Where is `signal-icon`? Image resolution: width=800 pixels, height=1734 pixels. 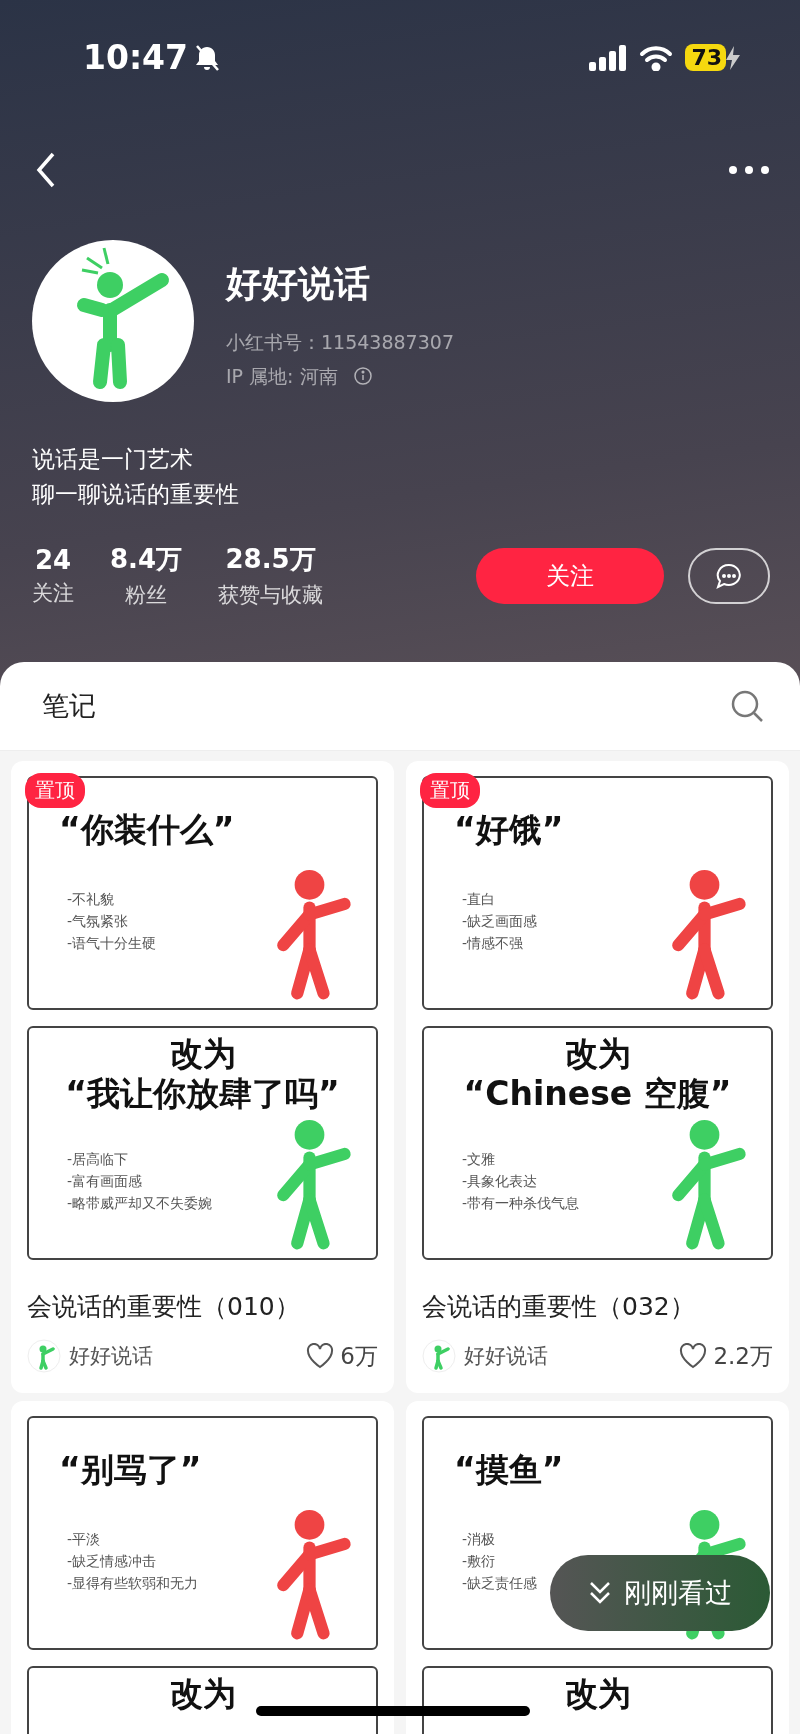 signal-icon is located at coordinates (608, 57).